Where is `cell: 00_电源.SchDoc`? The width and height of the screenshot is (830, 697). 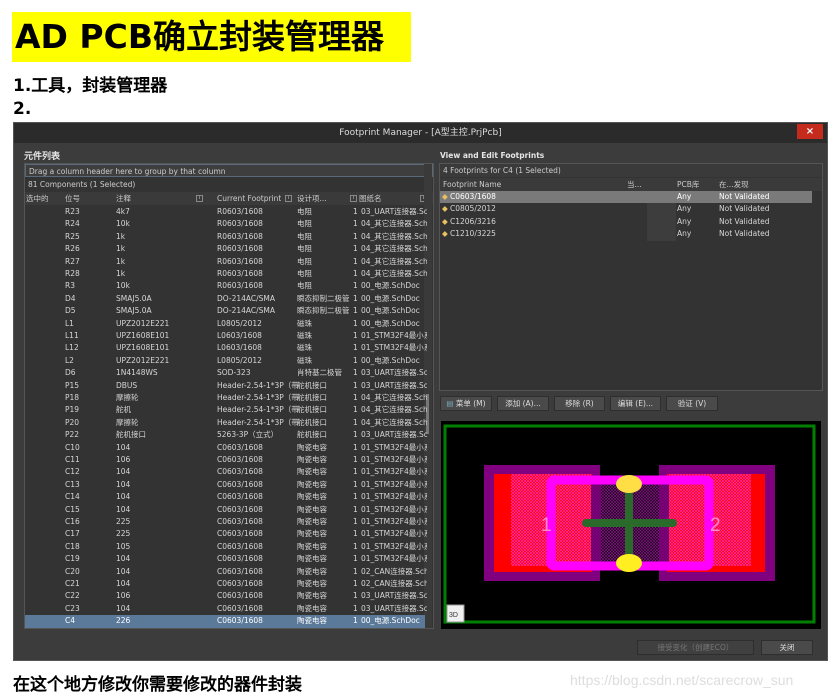
cell: 00_电源.SchDoc is located at coordinates (390, 286).